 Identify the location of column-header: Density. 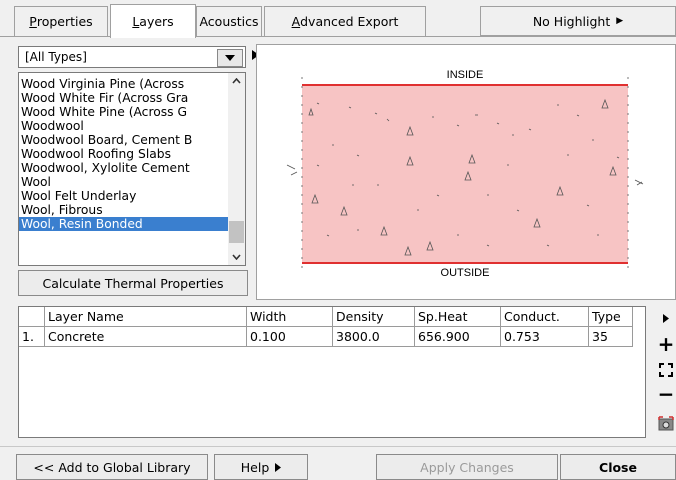
(374, 317).